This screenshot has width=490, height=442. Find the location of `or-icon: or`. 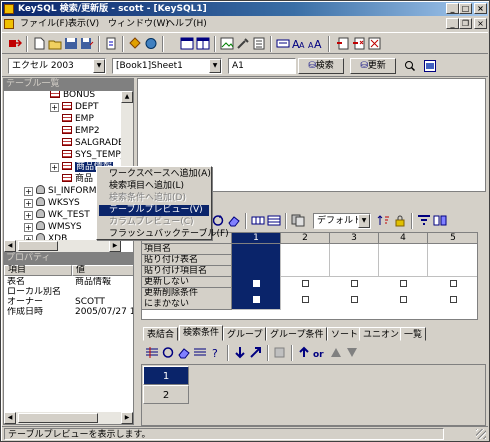

or-icon: or is located at coordinates (320, 352).